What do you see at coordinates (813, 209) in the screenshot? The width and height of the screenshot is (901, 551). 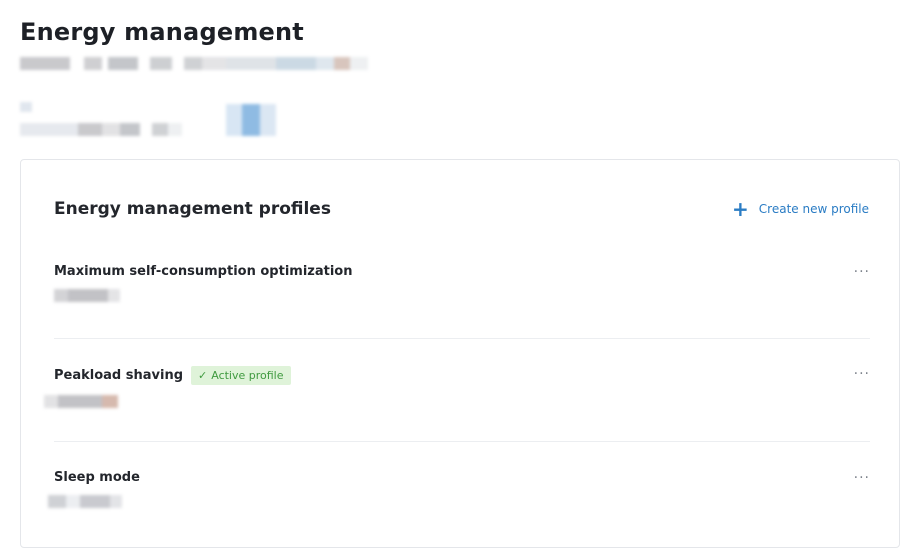 I see `create-profile-label: Create new profile` at bounding box center [813, 209].